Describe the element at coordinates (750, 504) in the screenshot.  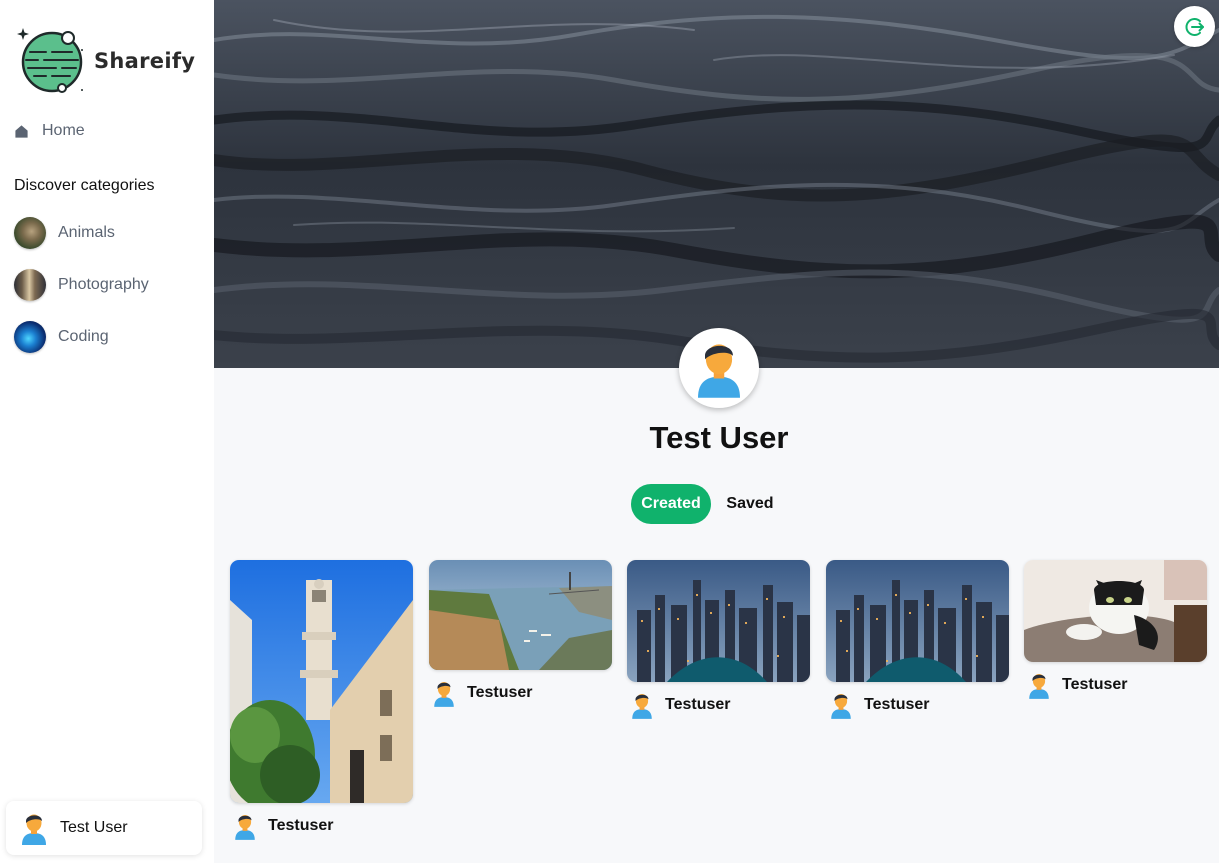
I see `tab-saved: Saved` at that location.